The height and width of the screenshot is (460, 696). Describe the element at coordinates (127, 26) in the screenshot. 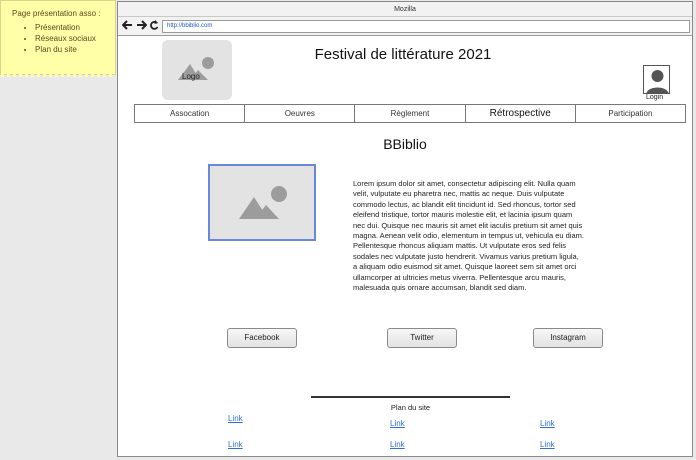

I see `back-arrow-icon` at that location.